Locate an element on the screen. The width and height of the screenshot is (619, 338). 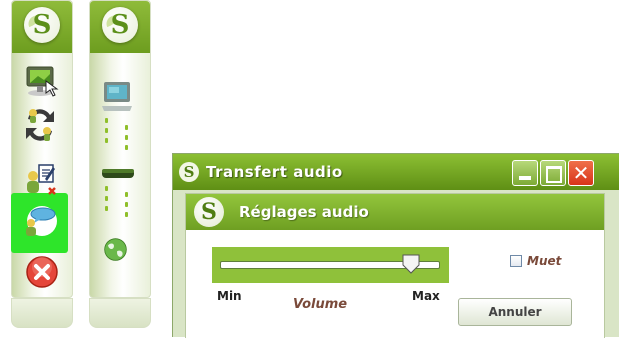
volume-slider is located at coordinates (330, 265).